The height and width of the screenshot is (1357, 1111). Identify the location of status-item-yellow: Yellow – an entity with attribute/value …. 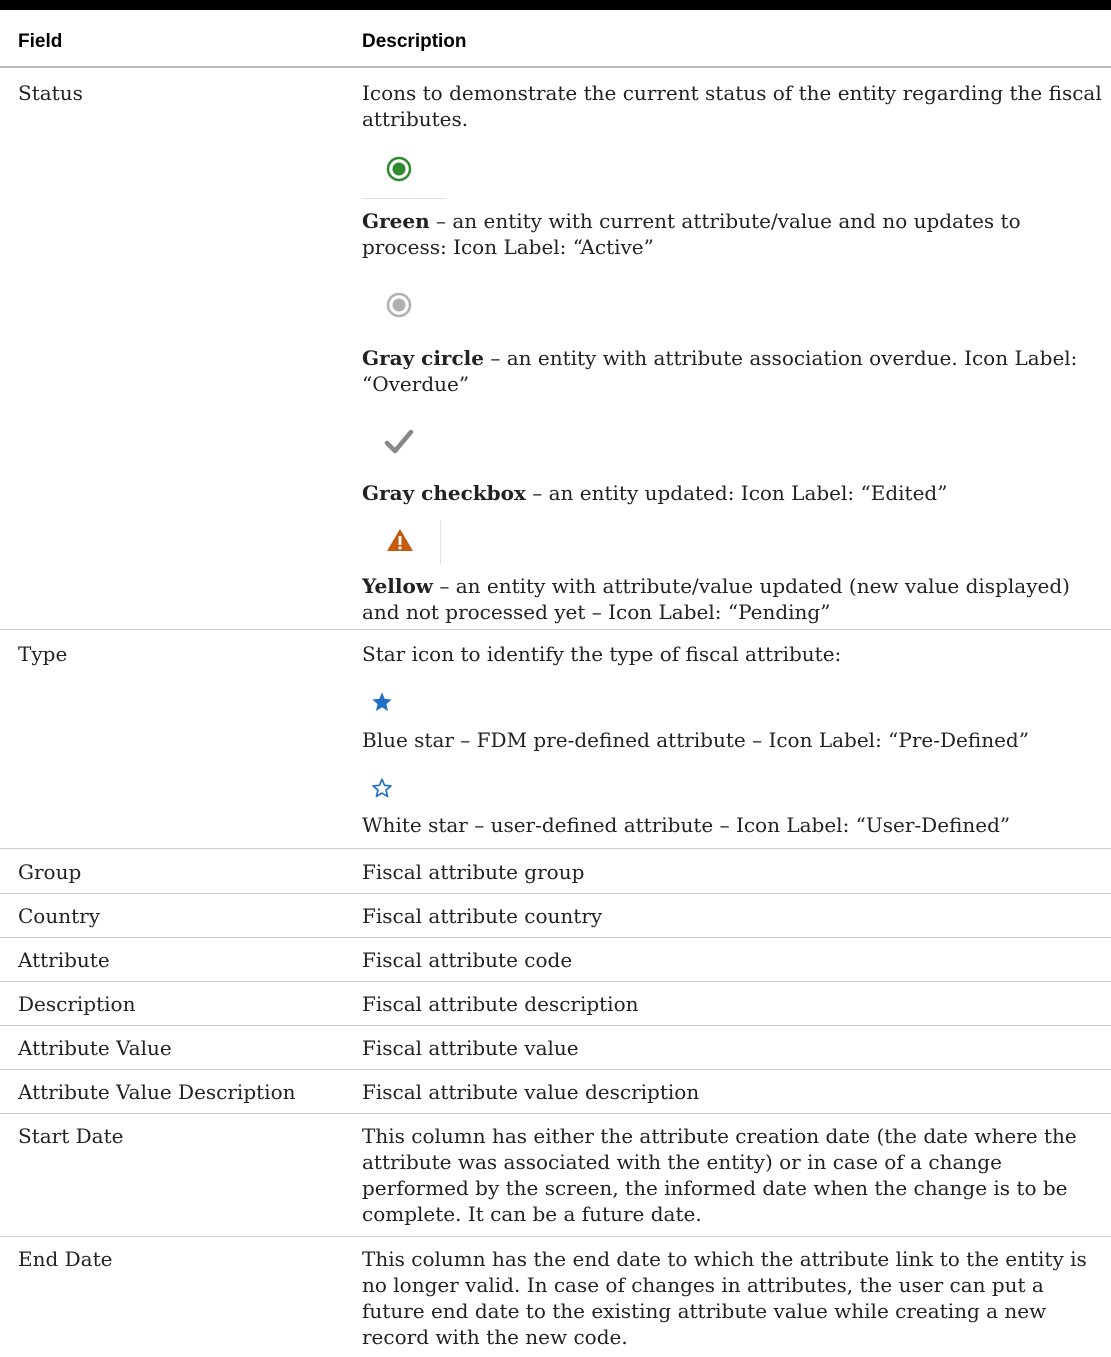
(716, 599).